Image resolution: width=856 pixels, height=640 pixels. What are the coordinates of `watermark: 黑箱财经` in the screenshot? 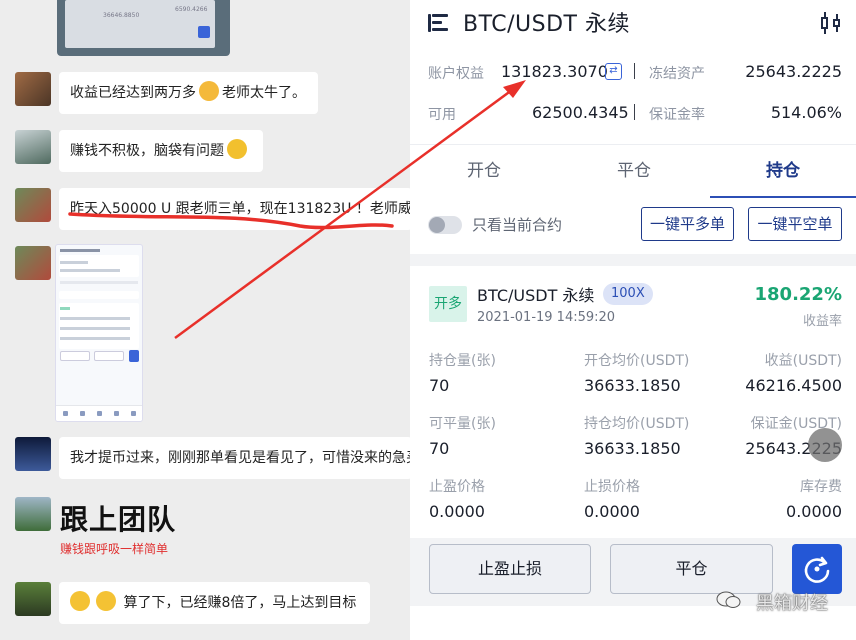 It's located at (792, 603).